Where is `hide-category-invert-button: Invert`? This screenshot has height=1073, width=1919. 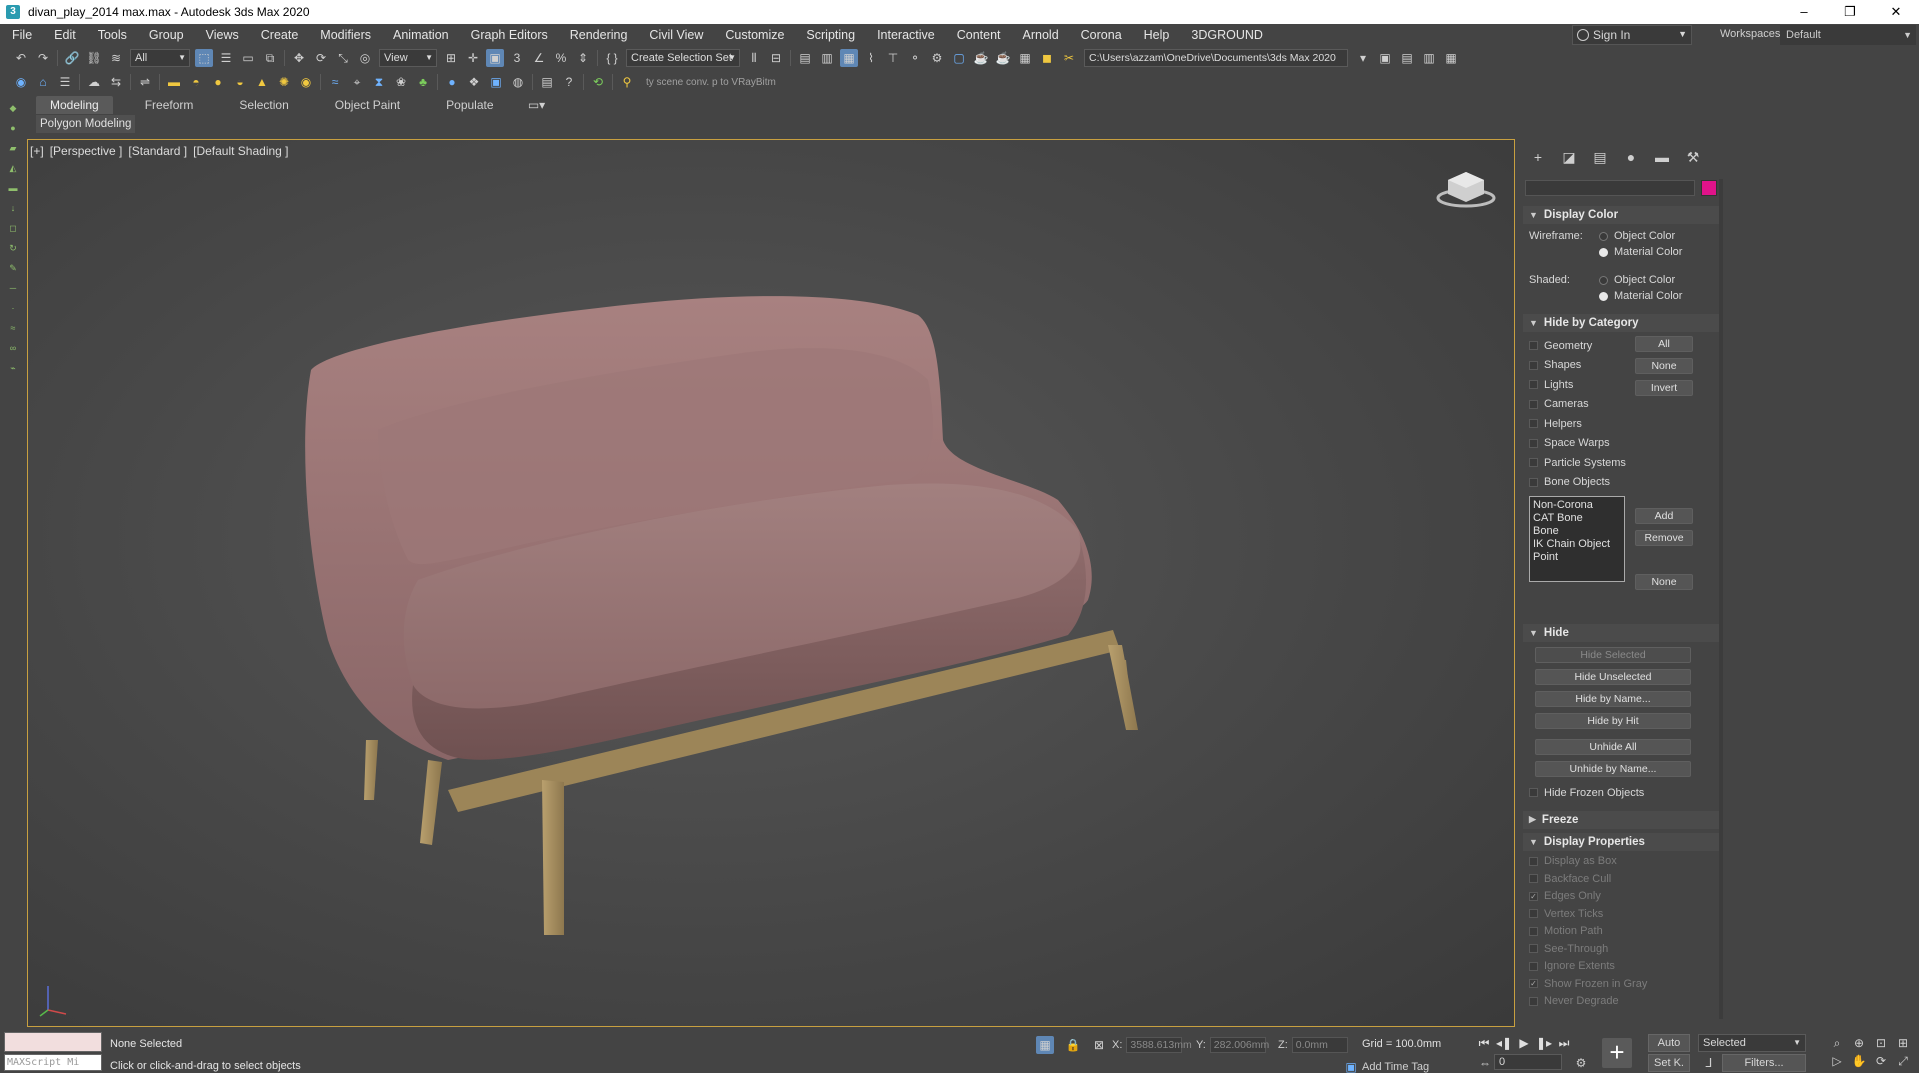
hide-category-invert-button: Invert is located at coordinates (1664, 388).